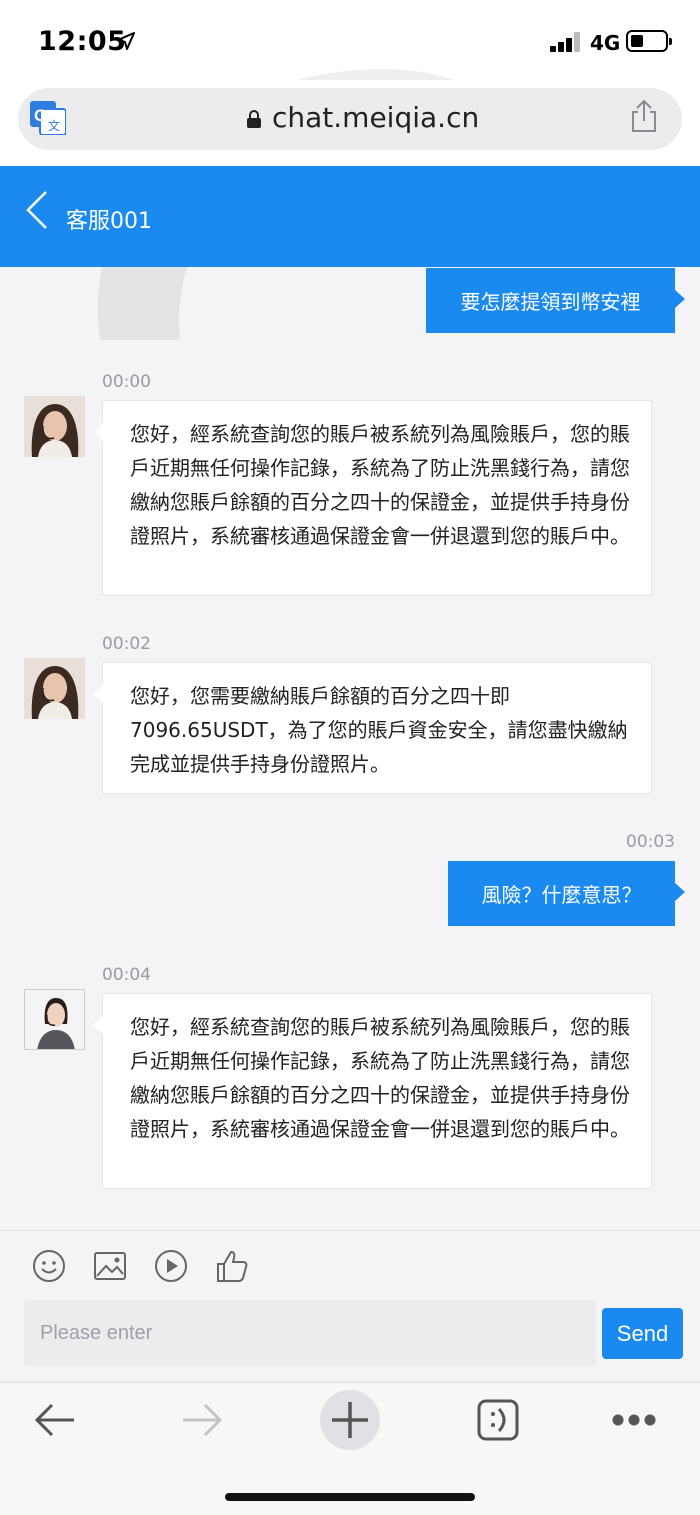 The width and height of the screenshot is (700, 1515). I want to click on translate-icon: G 文, so click(48, 118).